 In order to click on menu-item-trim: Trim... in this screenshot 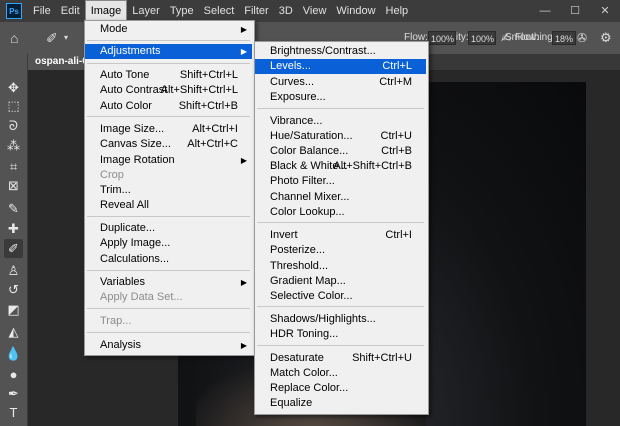, I will do `click(168, 190)`.